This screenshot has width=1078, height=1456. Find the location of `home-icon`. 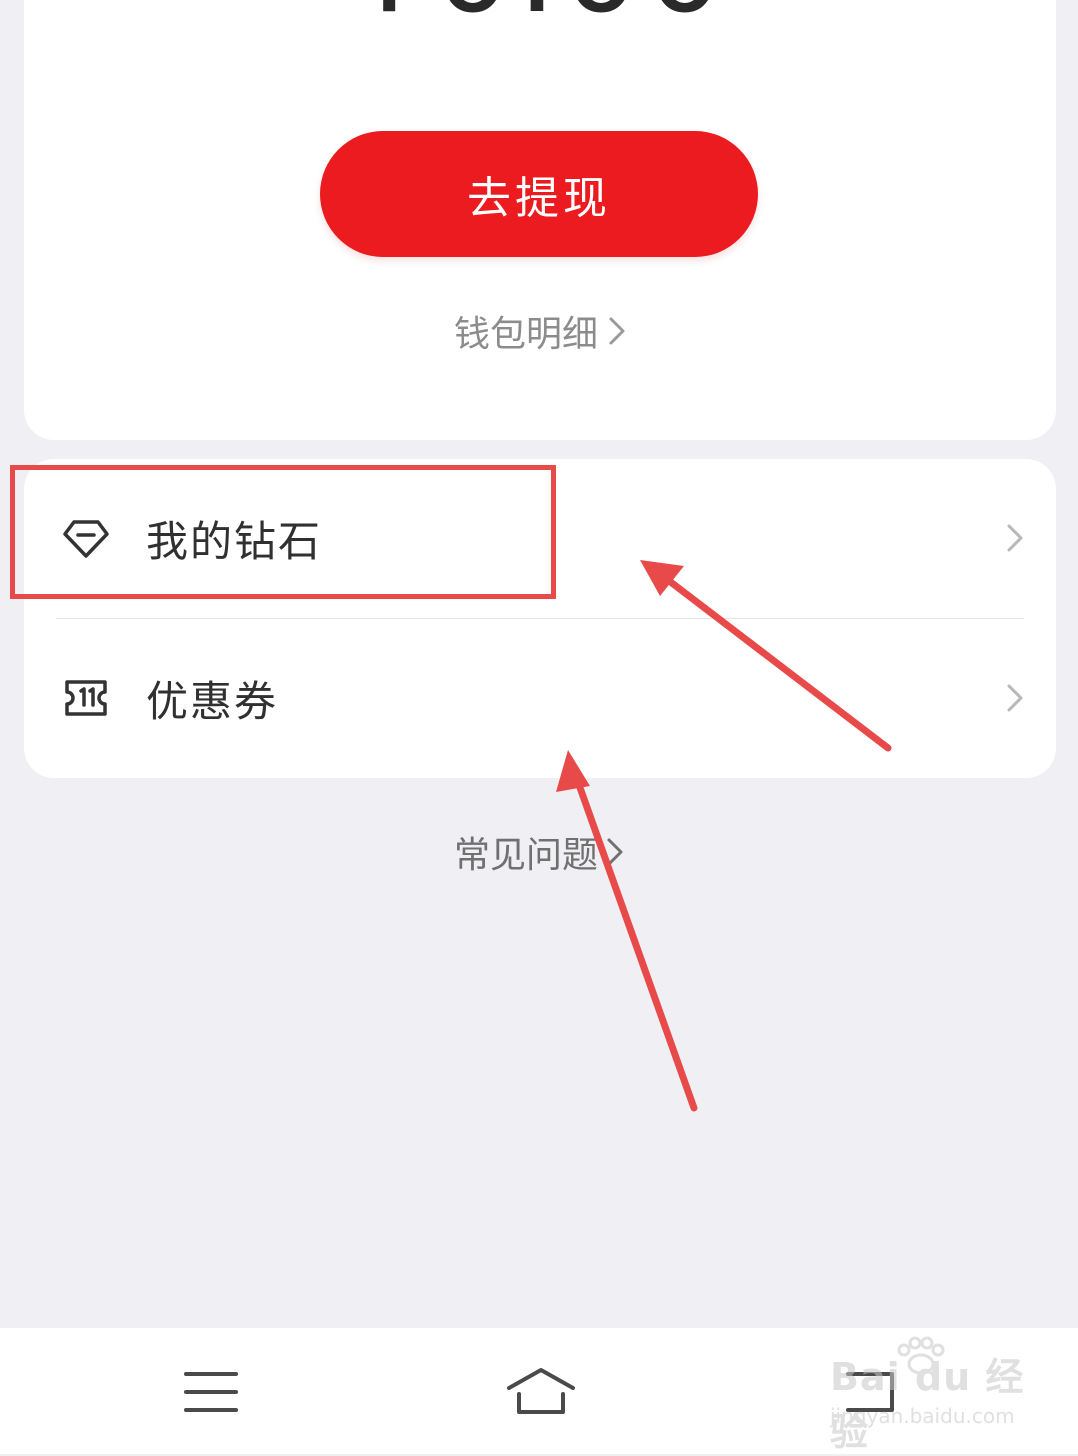

home-icon is located at coordinates (541, 1392).